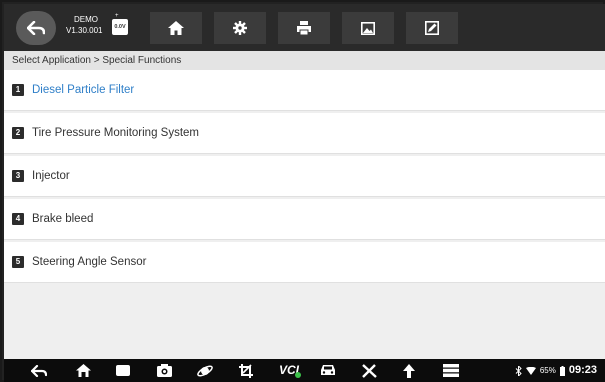 The height and width of the screenshot is (382, 605). Describe the element at coordinates (562, 370) in the screenshot. I see `battery-icon` at that location.